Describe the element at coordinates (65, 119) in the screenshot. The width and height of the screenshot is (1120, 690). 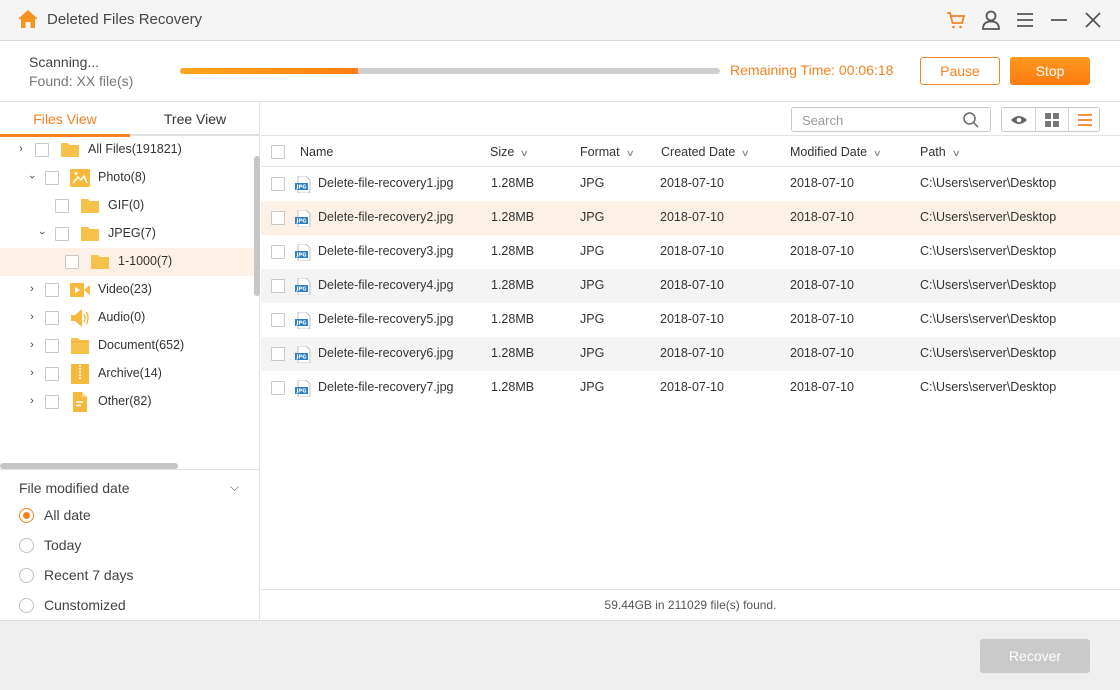
I see `tab-files-view: Files View` at that location.